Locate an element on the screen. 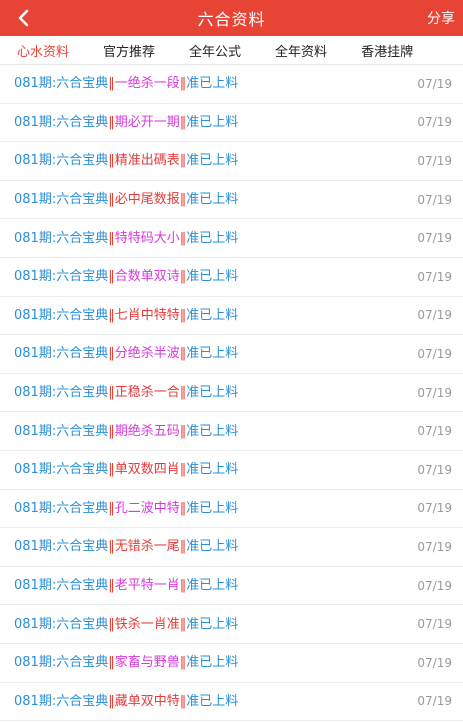 The height and width of the screenshot is (722, 463). list-item: 081期:六合宝典 ‖ 孔二波中特 ‖ 准已上料 07/19 is located at coordinates (231, 509).